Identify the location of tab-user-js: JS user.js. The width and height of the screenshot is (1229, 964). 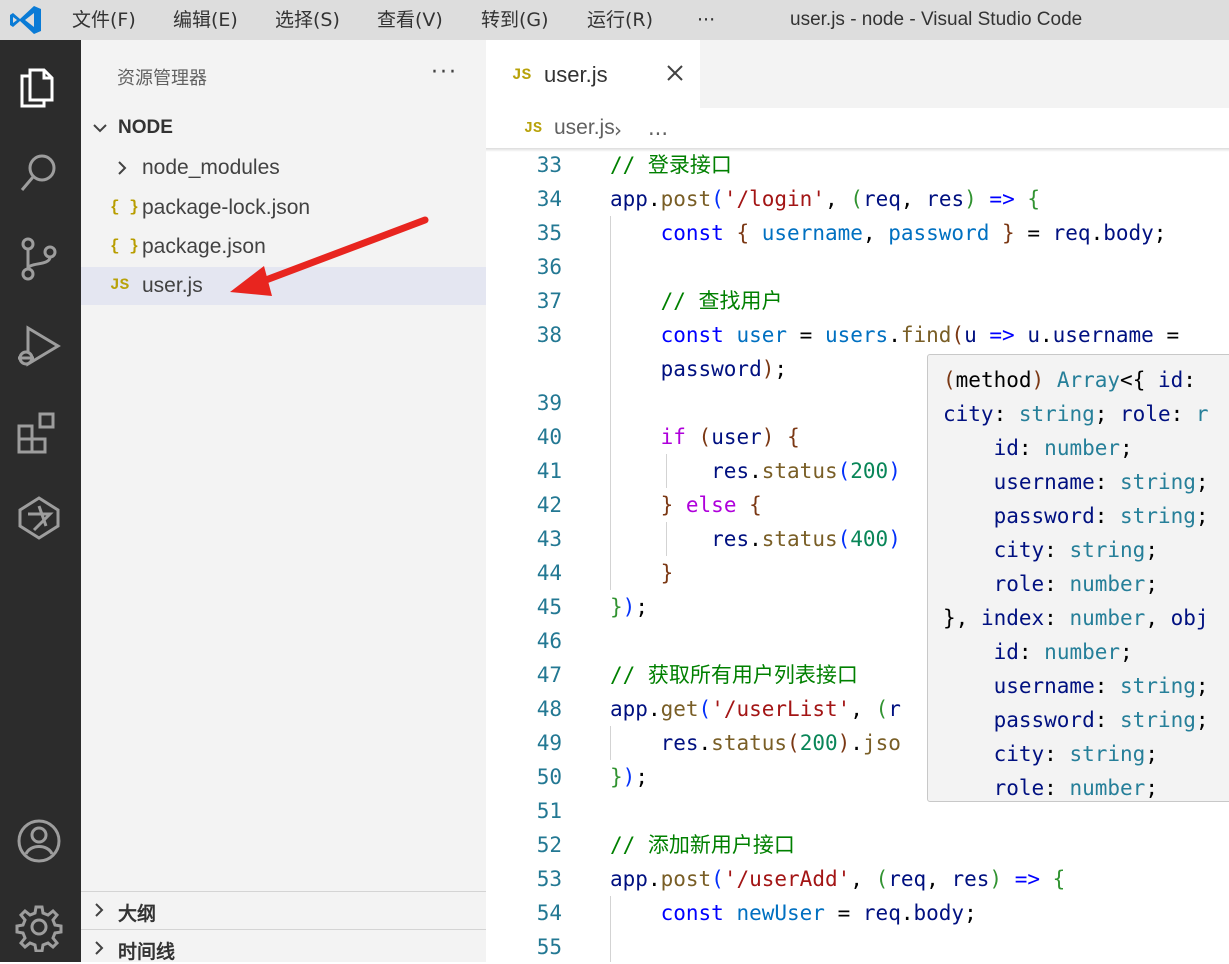
(593, 74).